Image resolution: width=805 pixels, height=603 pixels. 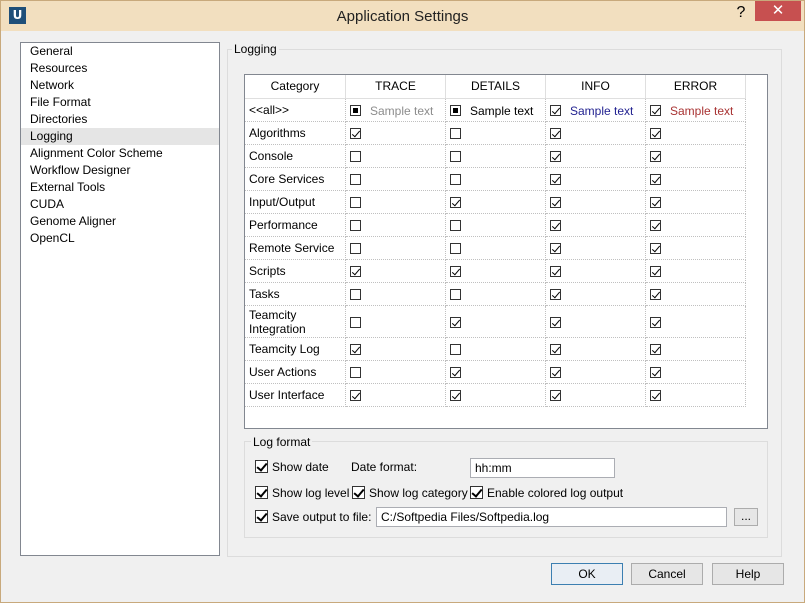 I want to click on console-info-checkbox, so click(x=555, y=156).